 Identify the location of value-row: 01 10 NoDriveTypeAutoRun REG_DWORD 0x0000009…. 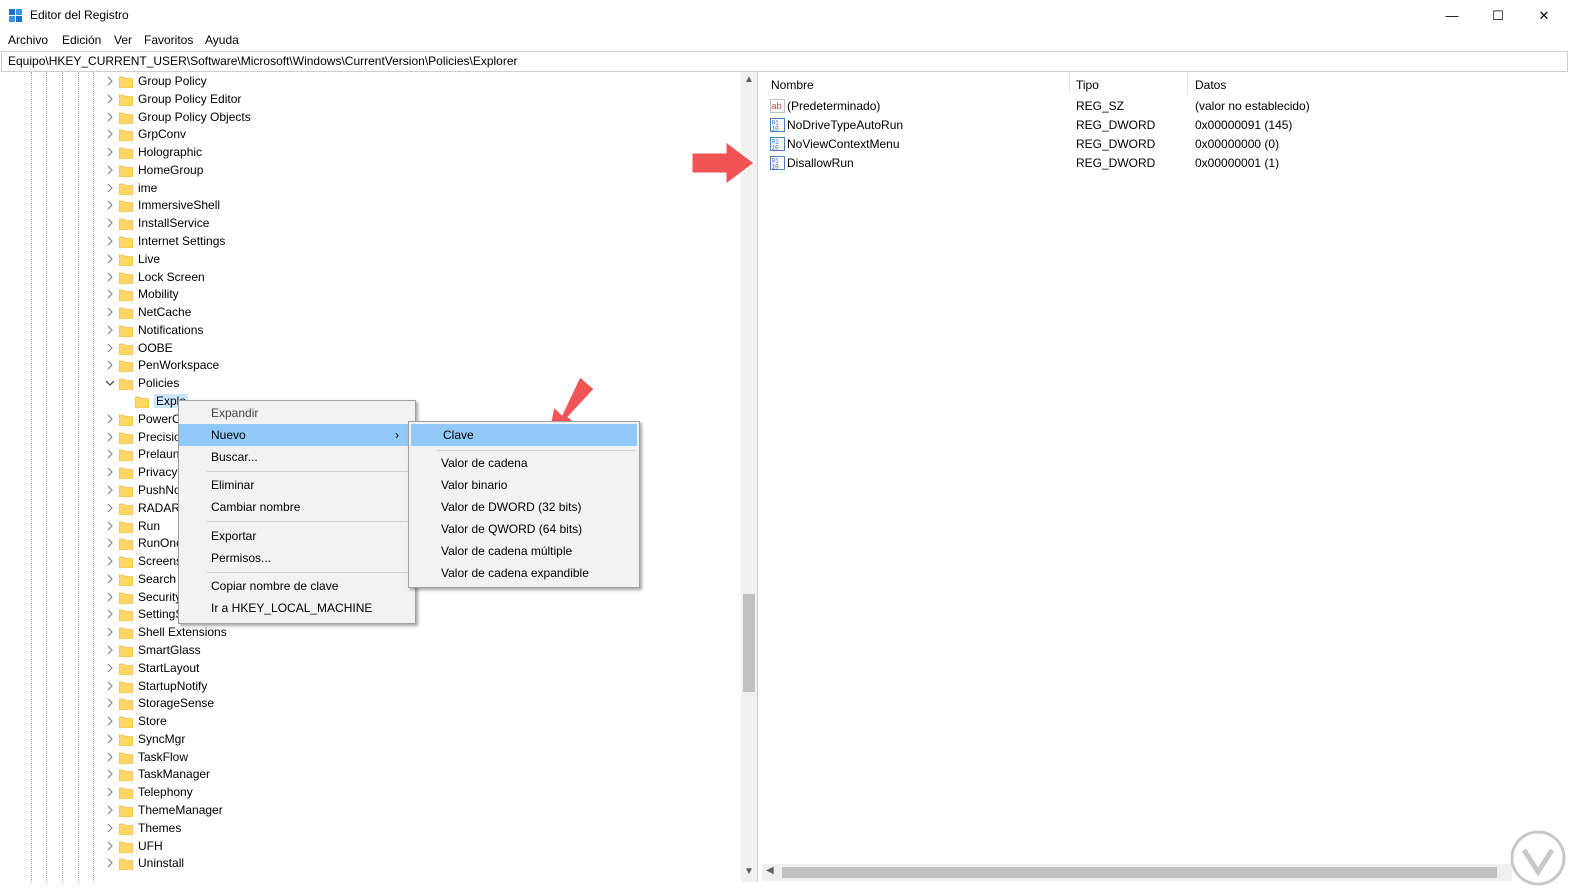
(1162, 125).